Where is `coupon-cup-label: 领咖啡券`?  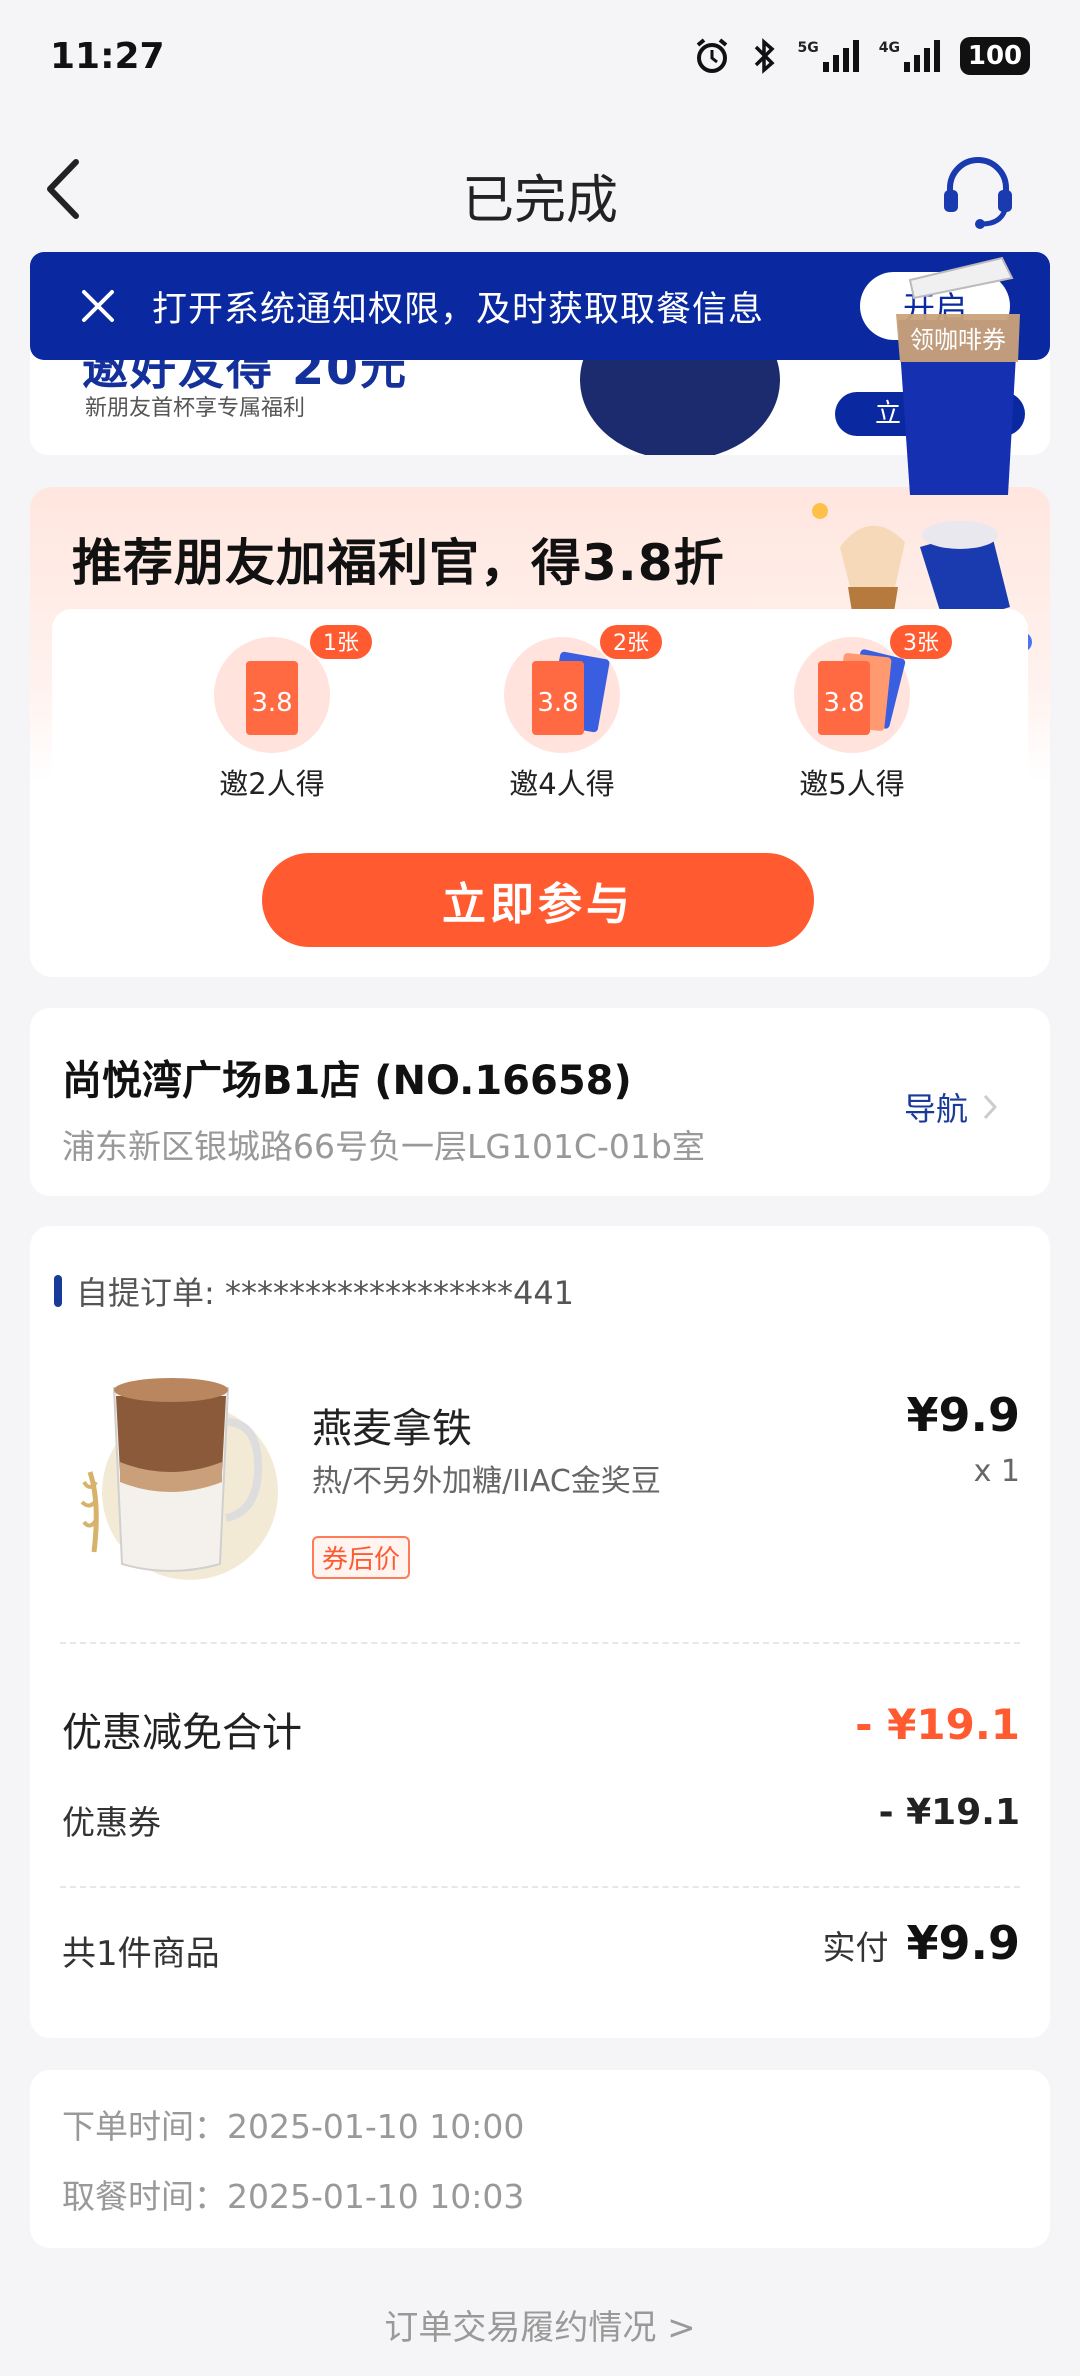
coupon-cup-label: 领咖啡券 is located at coordinates (958, 340).